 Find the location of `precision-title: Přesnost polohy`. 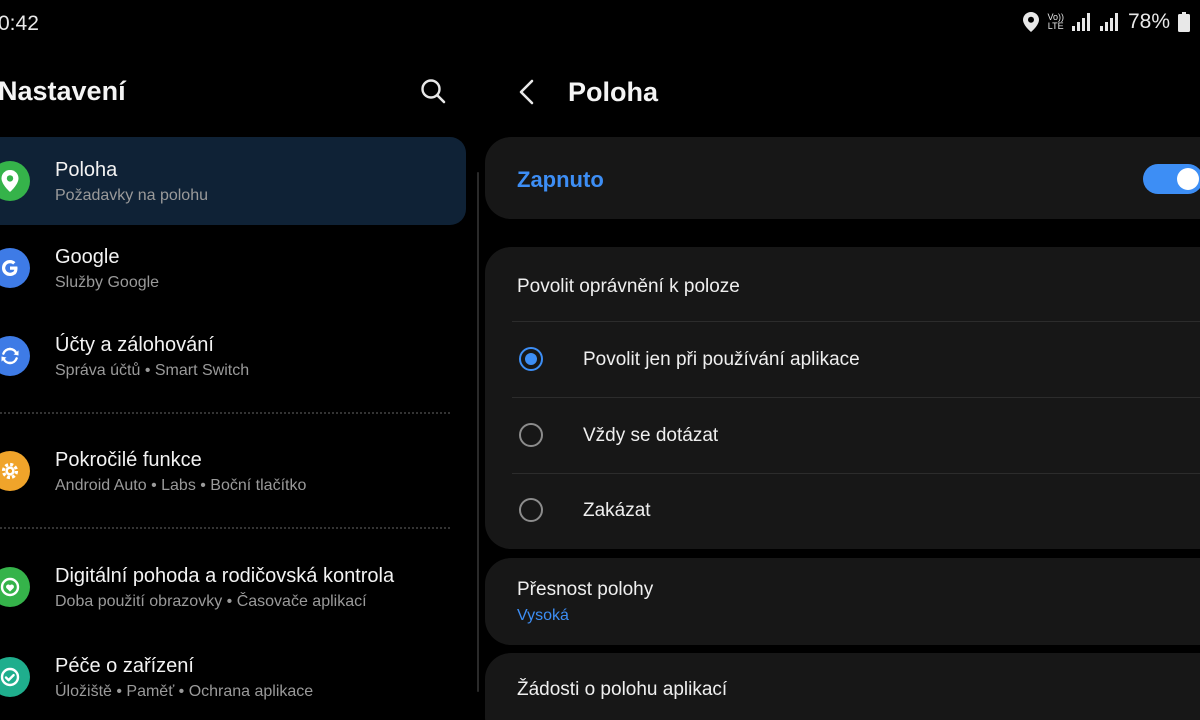

precision-title: Přesnost polohy is located at coordinates (585, 589).